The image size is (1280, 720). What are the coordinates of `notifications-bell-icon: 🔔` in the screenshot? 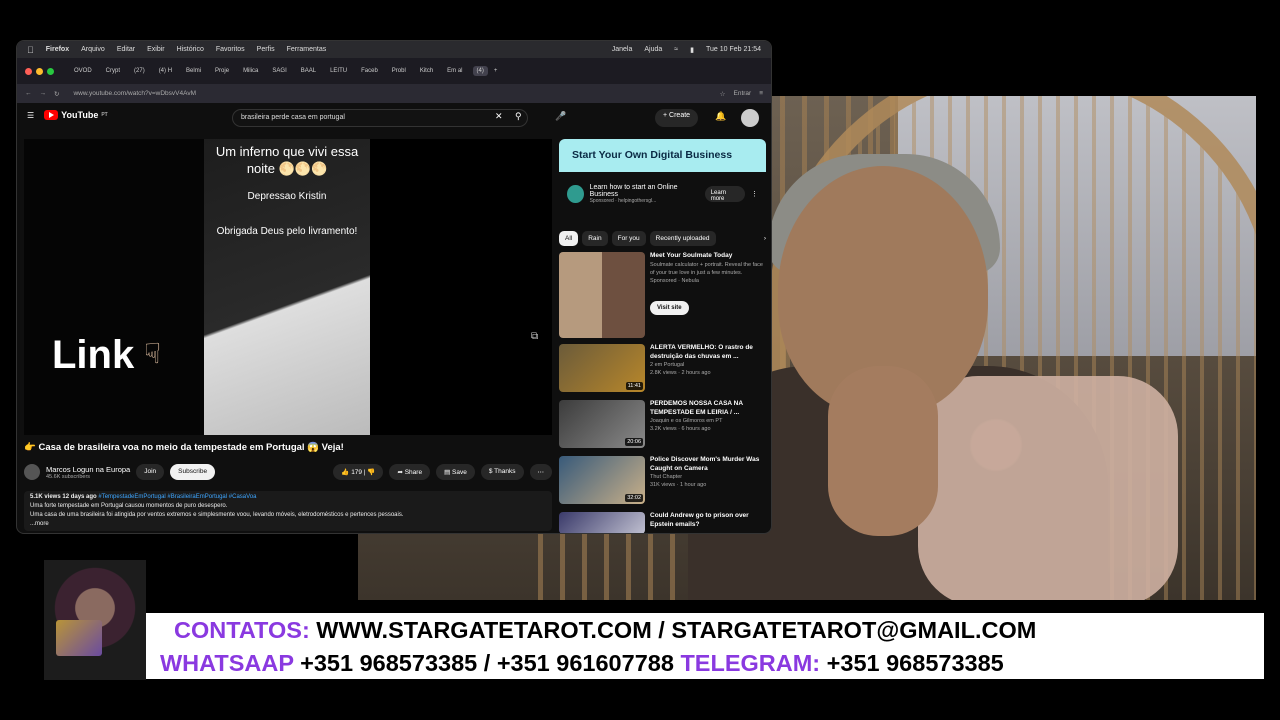 It's located at (720, 116).